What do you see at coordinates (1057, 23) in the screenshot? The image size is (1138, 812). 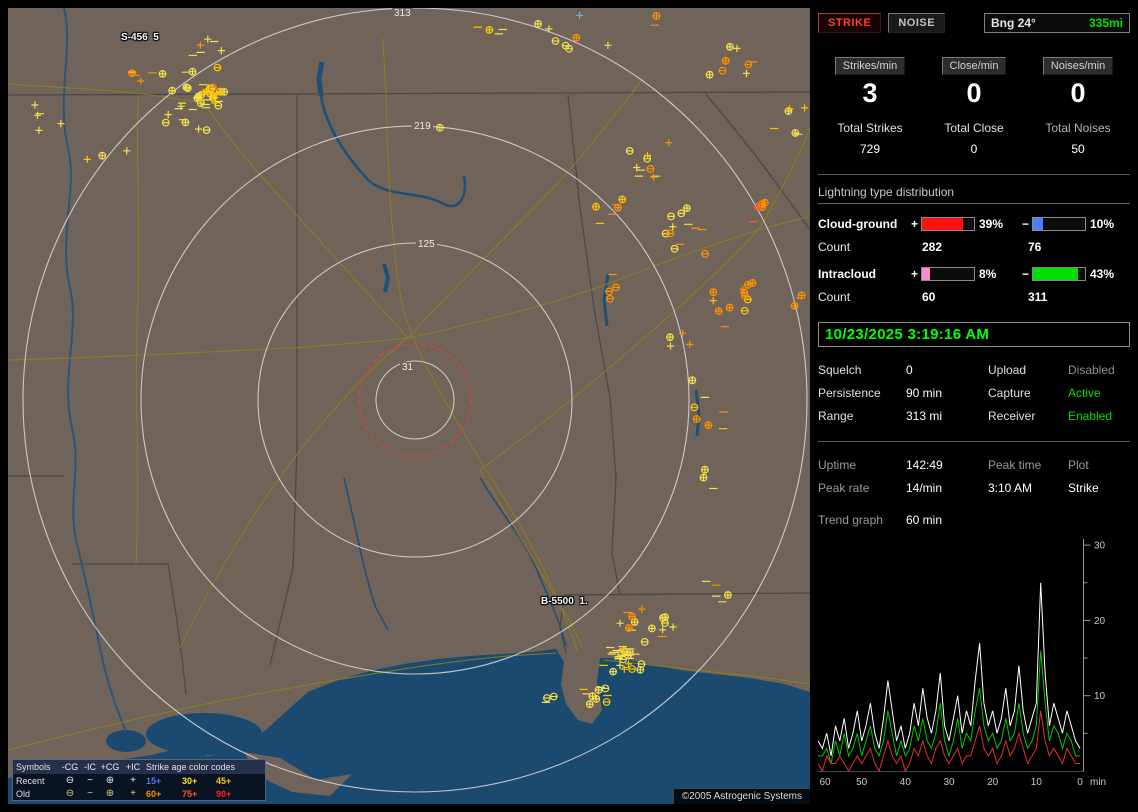 I see `bearing-box: Bng 24° 335mi` at bounding box center [1057, 23].